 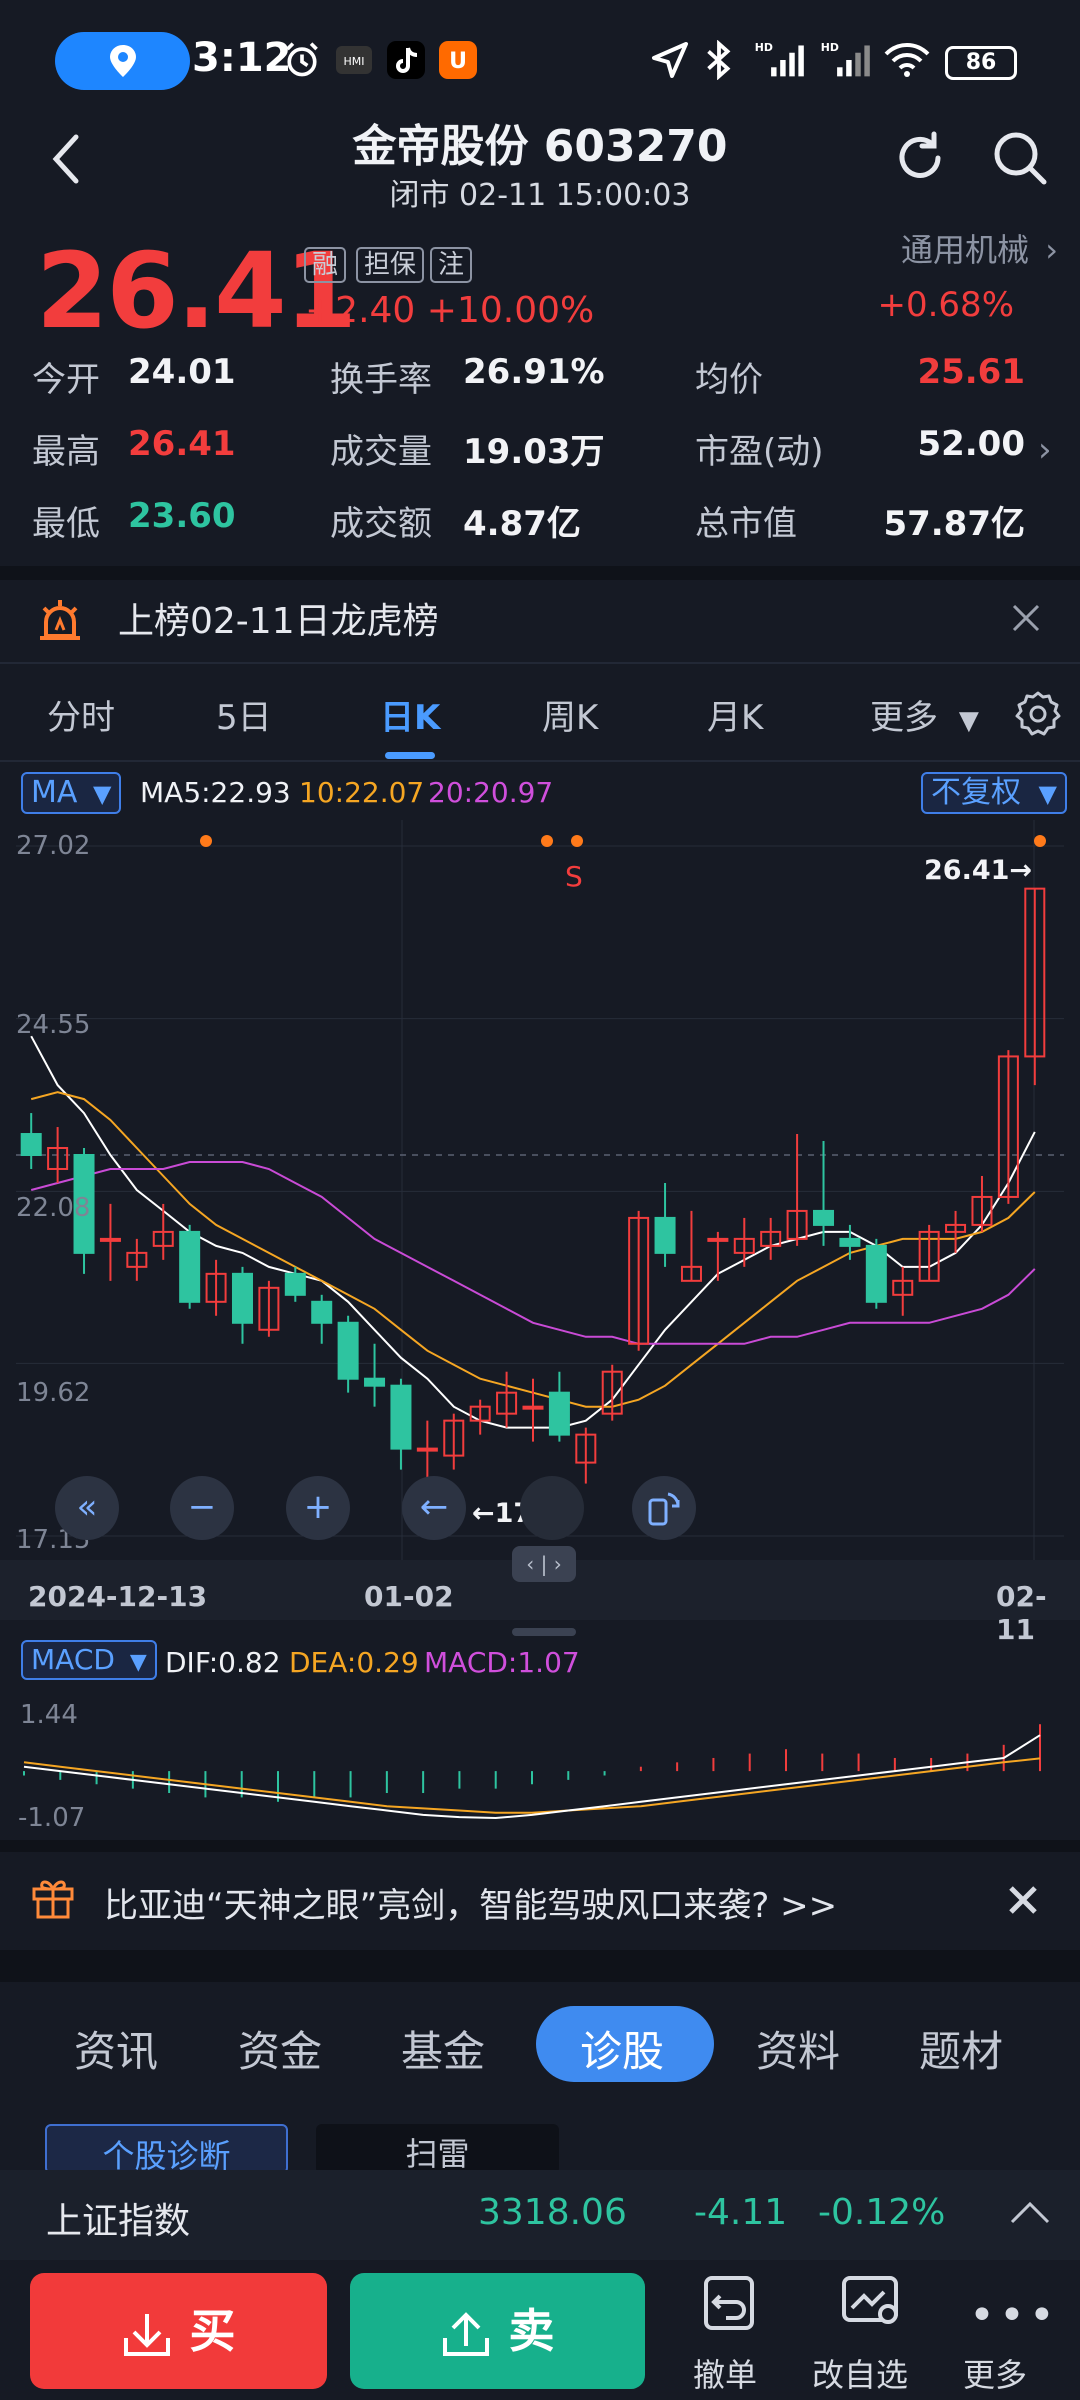 I want to click on search-icon, so click(x=1020, y=158).